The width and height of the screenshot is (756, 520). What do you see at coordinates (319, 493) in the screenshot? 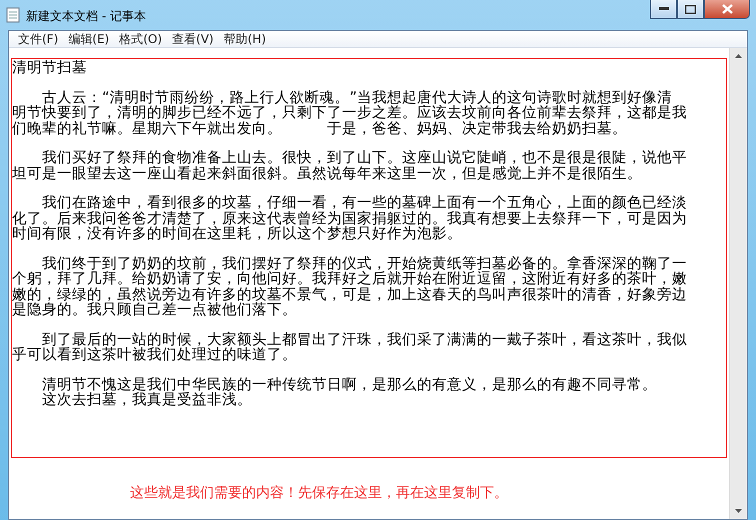
I see `annotation-text: 这些就是我们需要的内容！先保存在这里，再在这里复制下。` at bounding box center [319, 493].